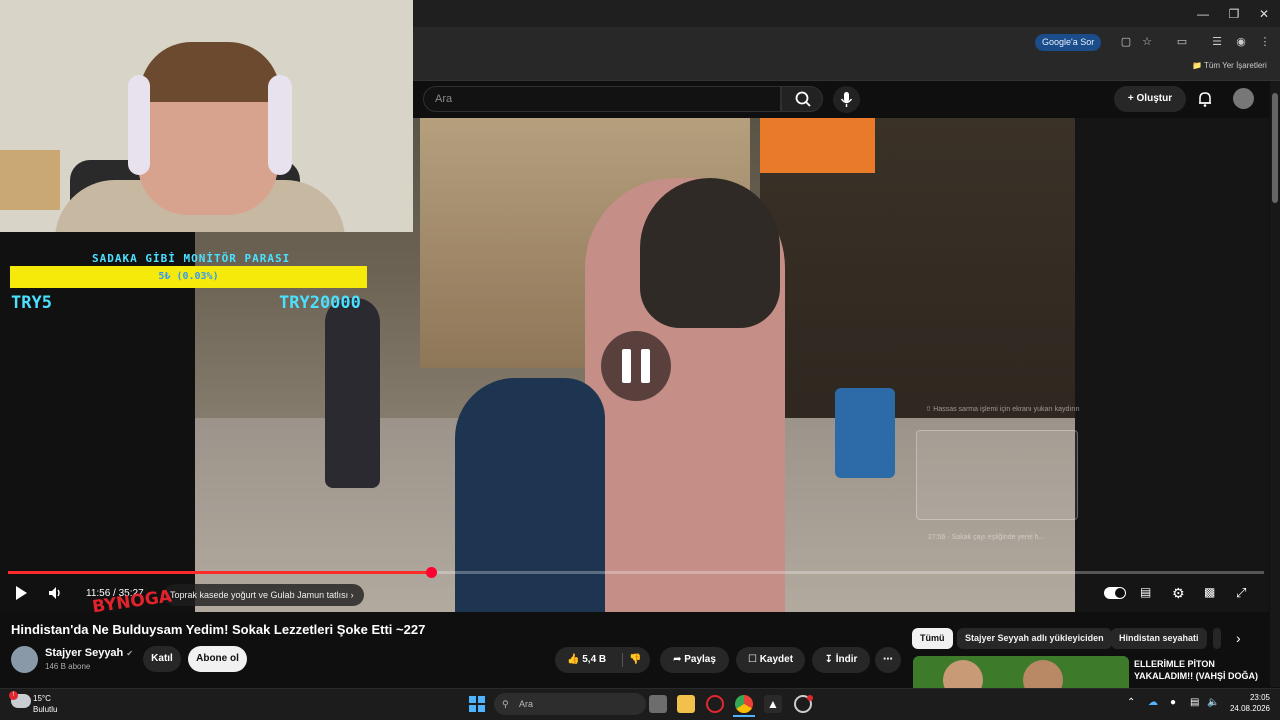 The image size is (1280, 720). What do you see at coordinates (219, 572) in the screenshot?
I see `progress-bar-played` at bounding box center [219, 572].